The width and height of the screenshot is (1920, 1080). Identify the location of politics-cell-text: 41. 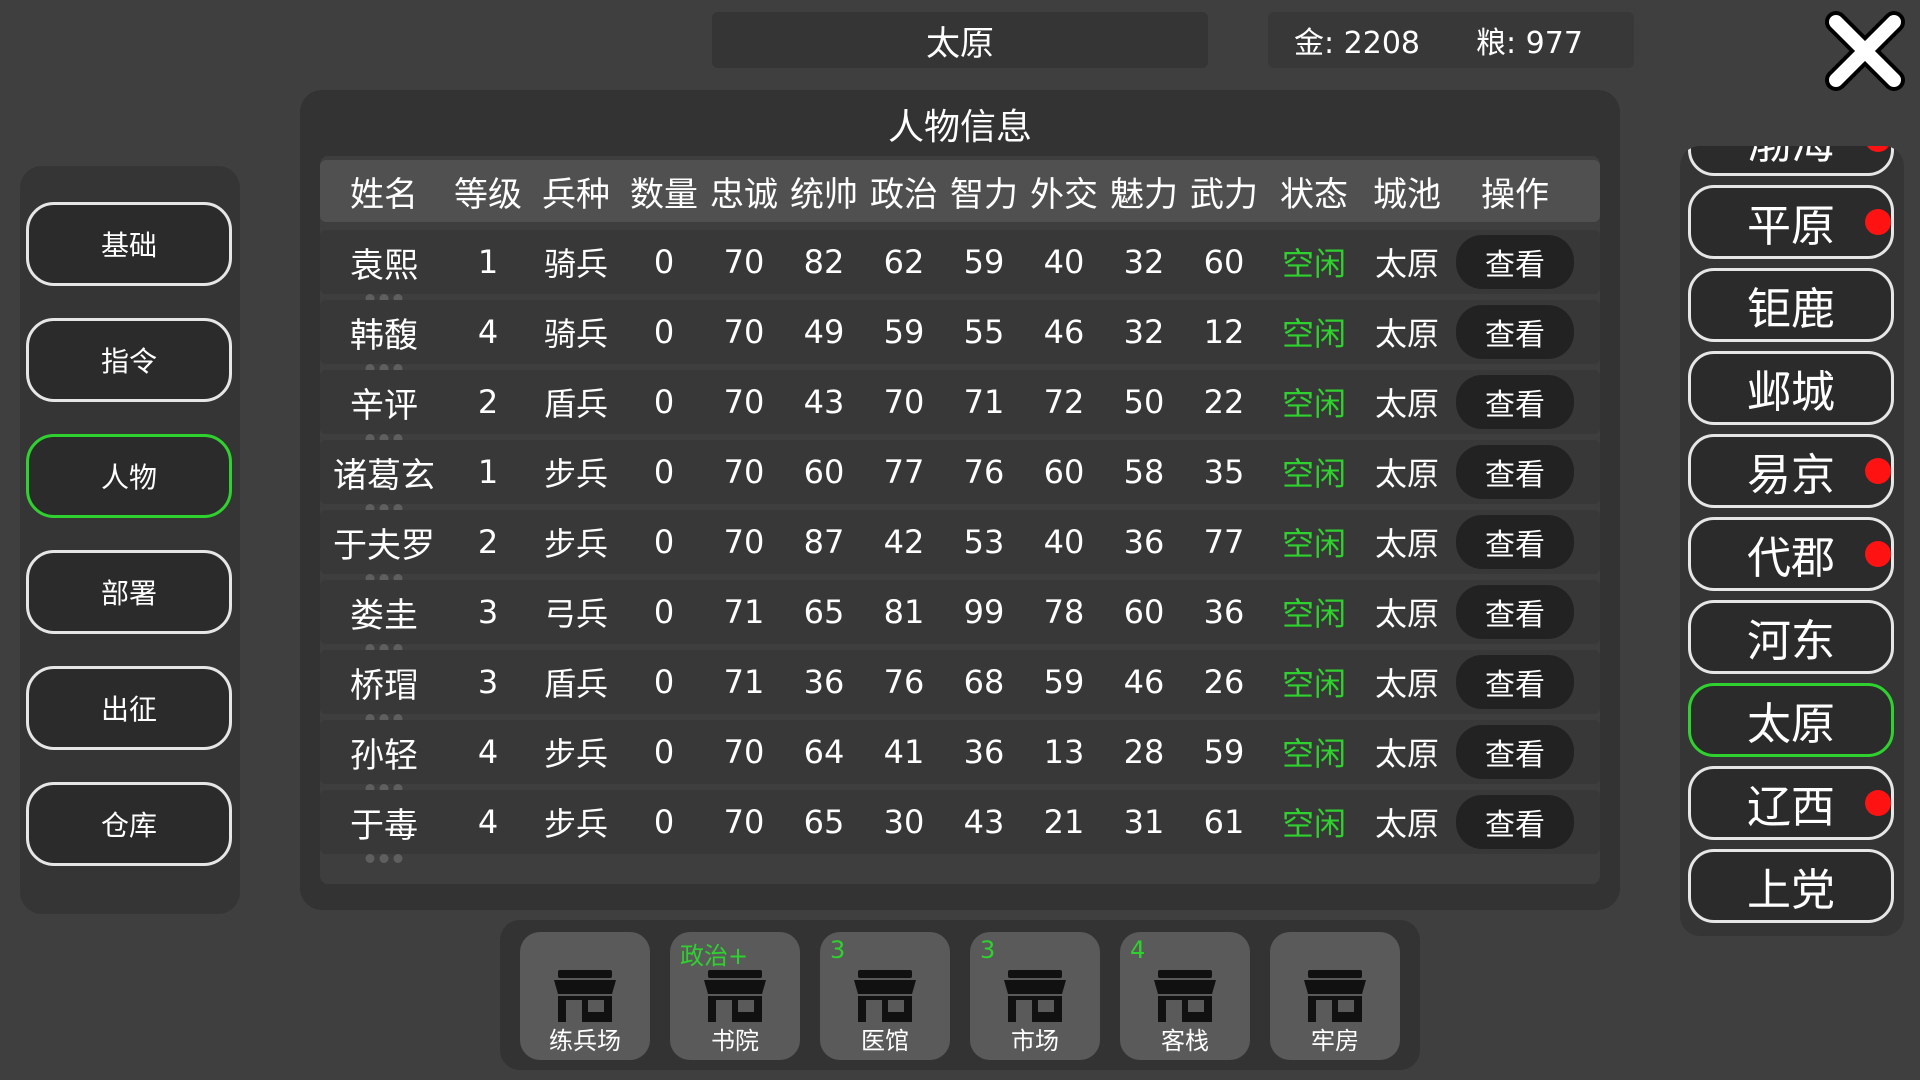
(904, 752).